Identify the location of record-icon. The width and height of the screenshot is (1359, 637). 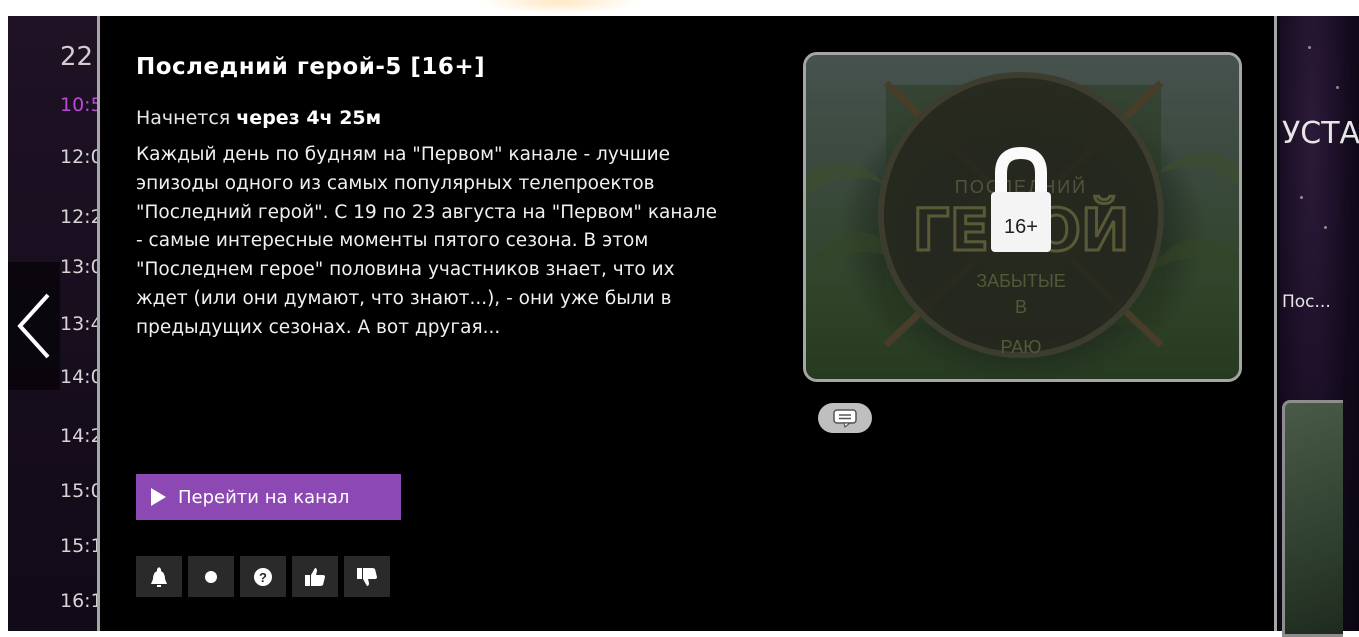
(211, 576).